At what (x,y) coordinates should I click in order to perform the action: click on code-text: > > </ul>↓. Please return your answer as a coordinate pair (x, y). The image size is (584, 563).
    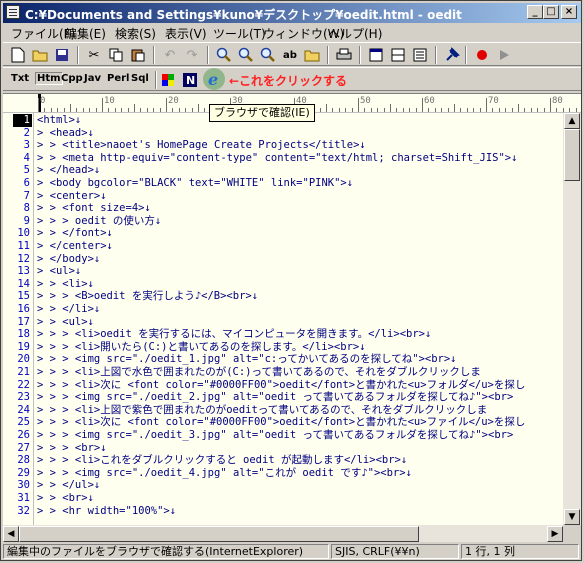
    Looking at the image, I should click on (68, 485).